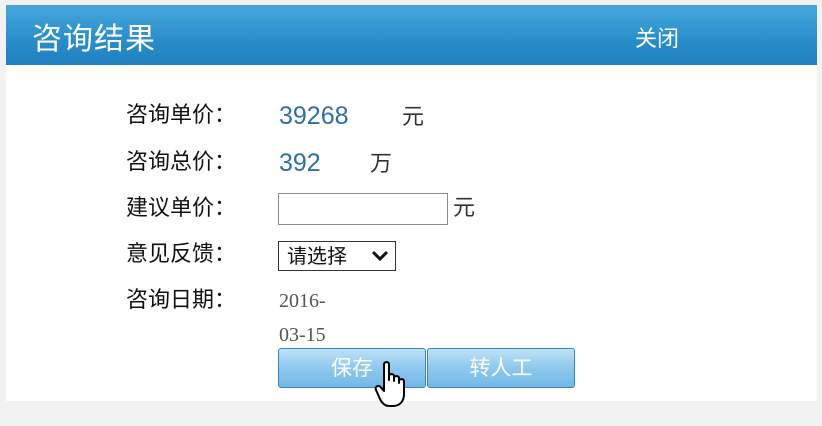  Describe the element at coordinates (181, 208) in the screenshot. I see `suggested-price-label: 建议单价：` at that location.